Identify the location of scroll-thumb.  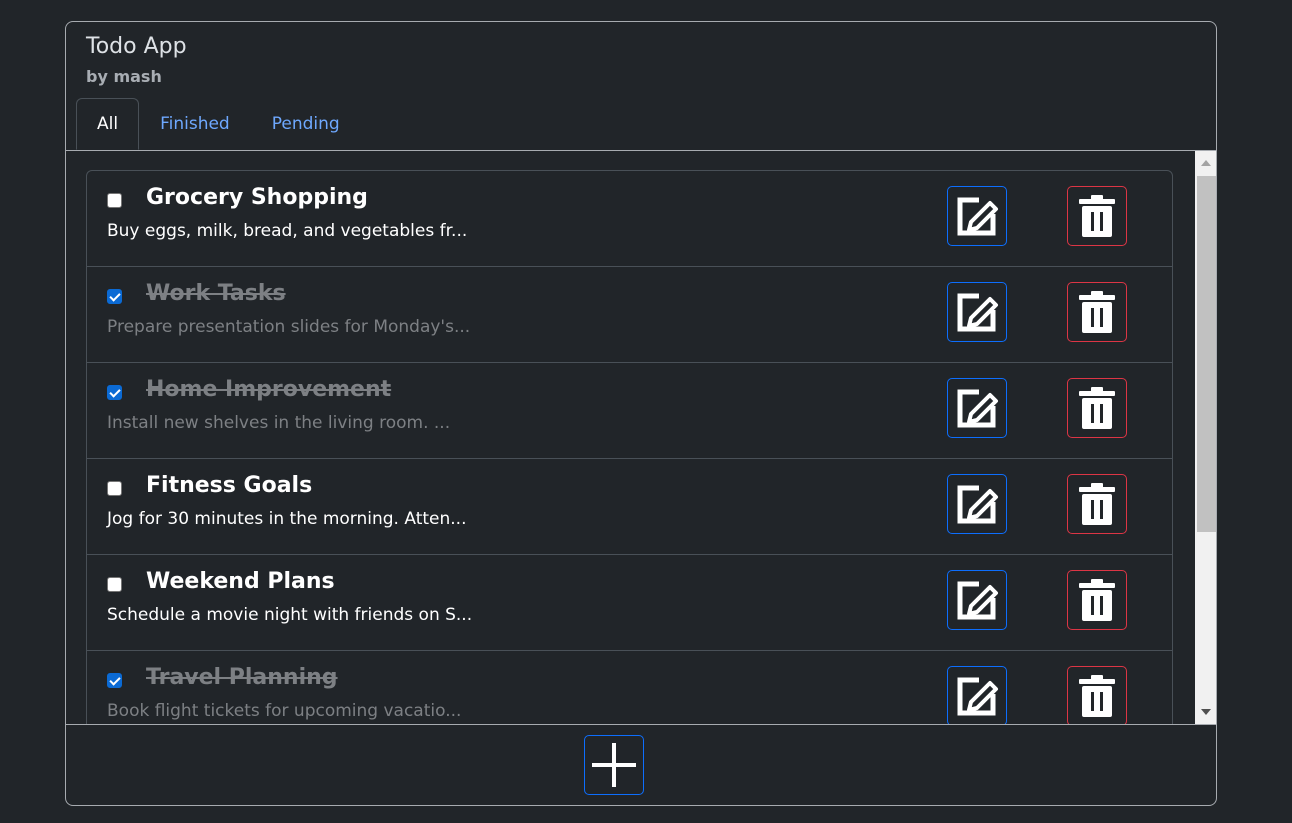
(1206, 354).